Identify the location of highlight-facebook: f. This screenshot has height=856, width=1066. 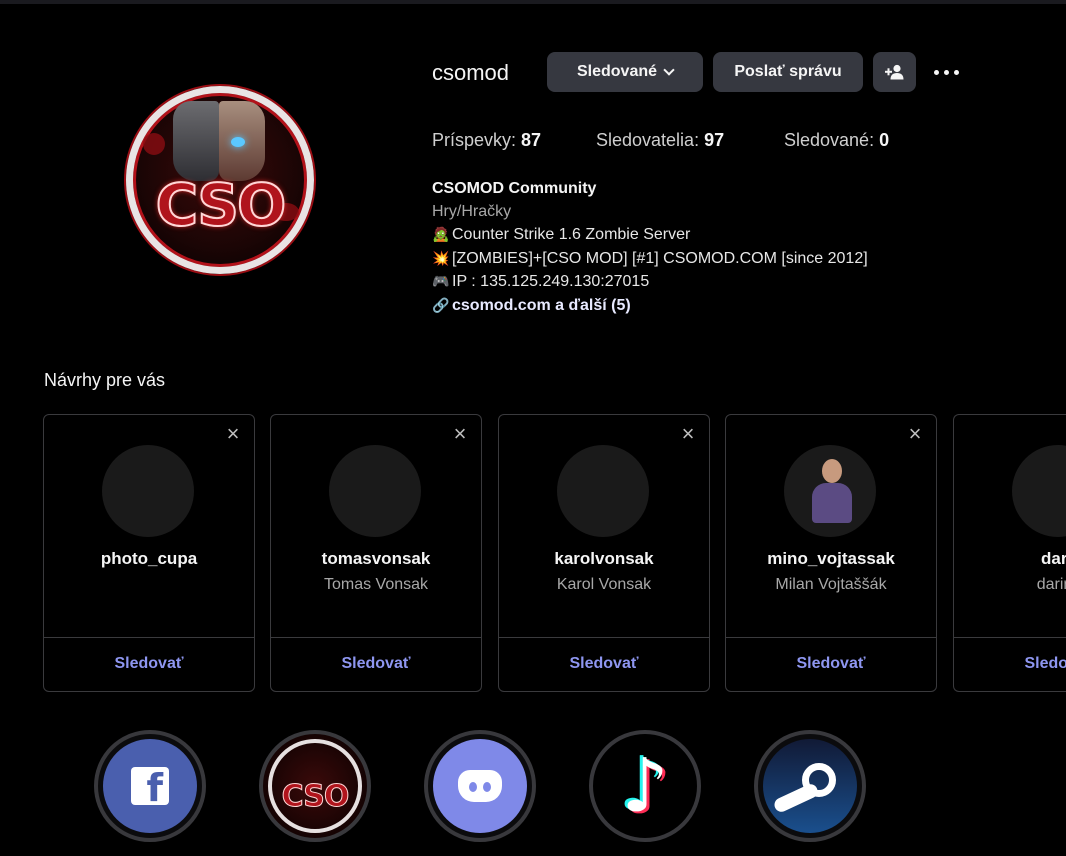
(150, 786).